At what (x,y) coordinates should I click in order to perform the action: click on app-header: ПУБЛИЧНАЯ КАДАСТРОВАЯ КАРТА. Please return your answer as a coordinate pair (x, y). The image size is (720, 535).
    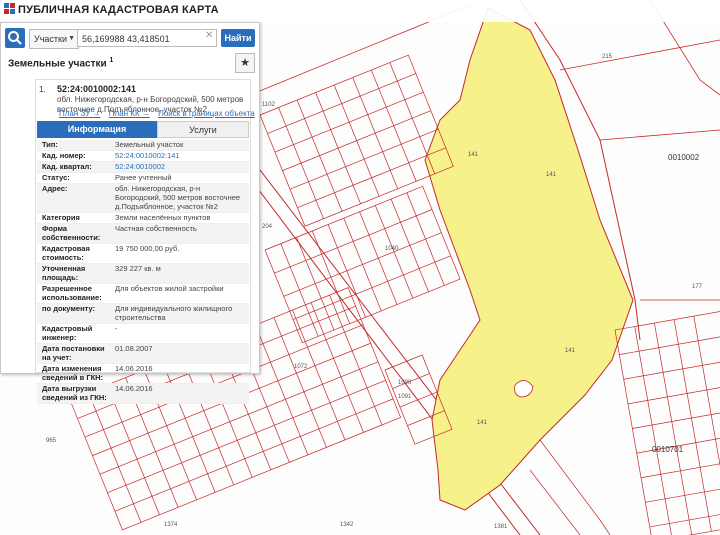
    Looking at the image, I should click on (360, 11).